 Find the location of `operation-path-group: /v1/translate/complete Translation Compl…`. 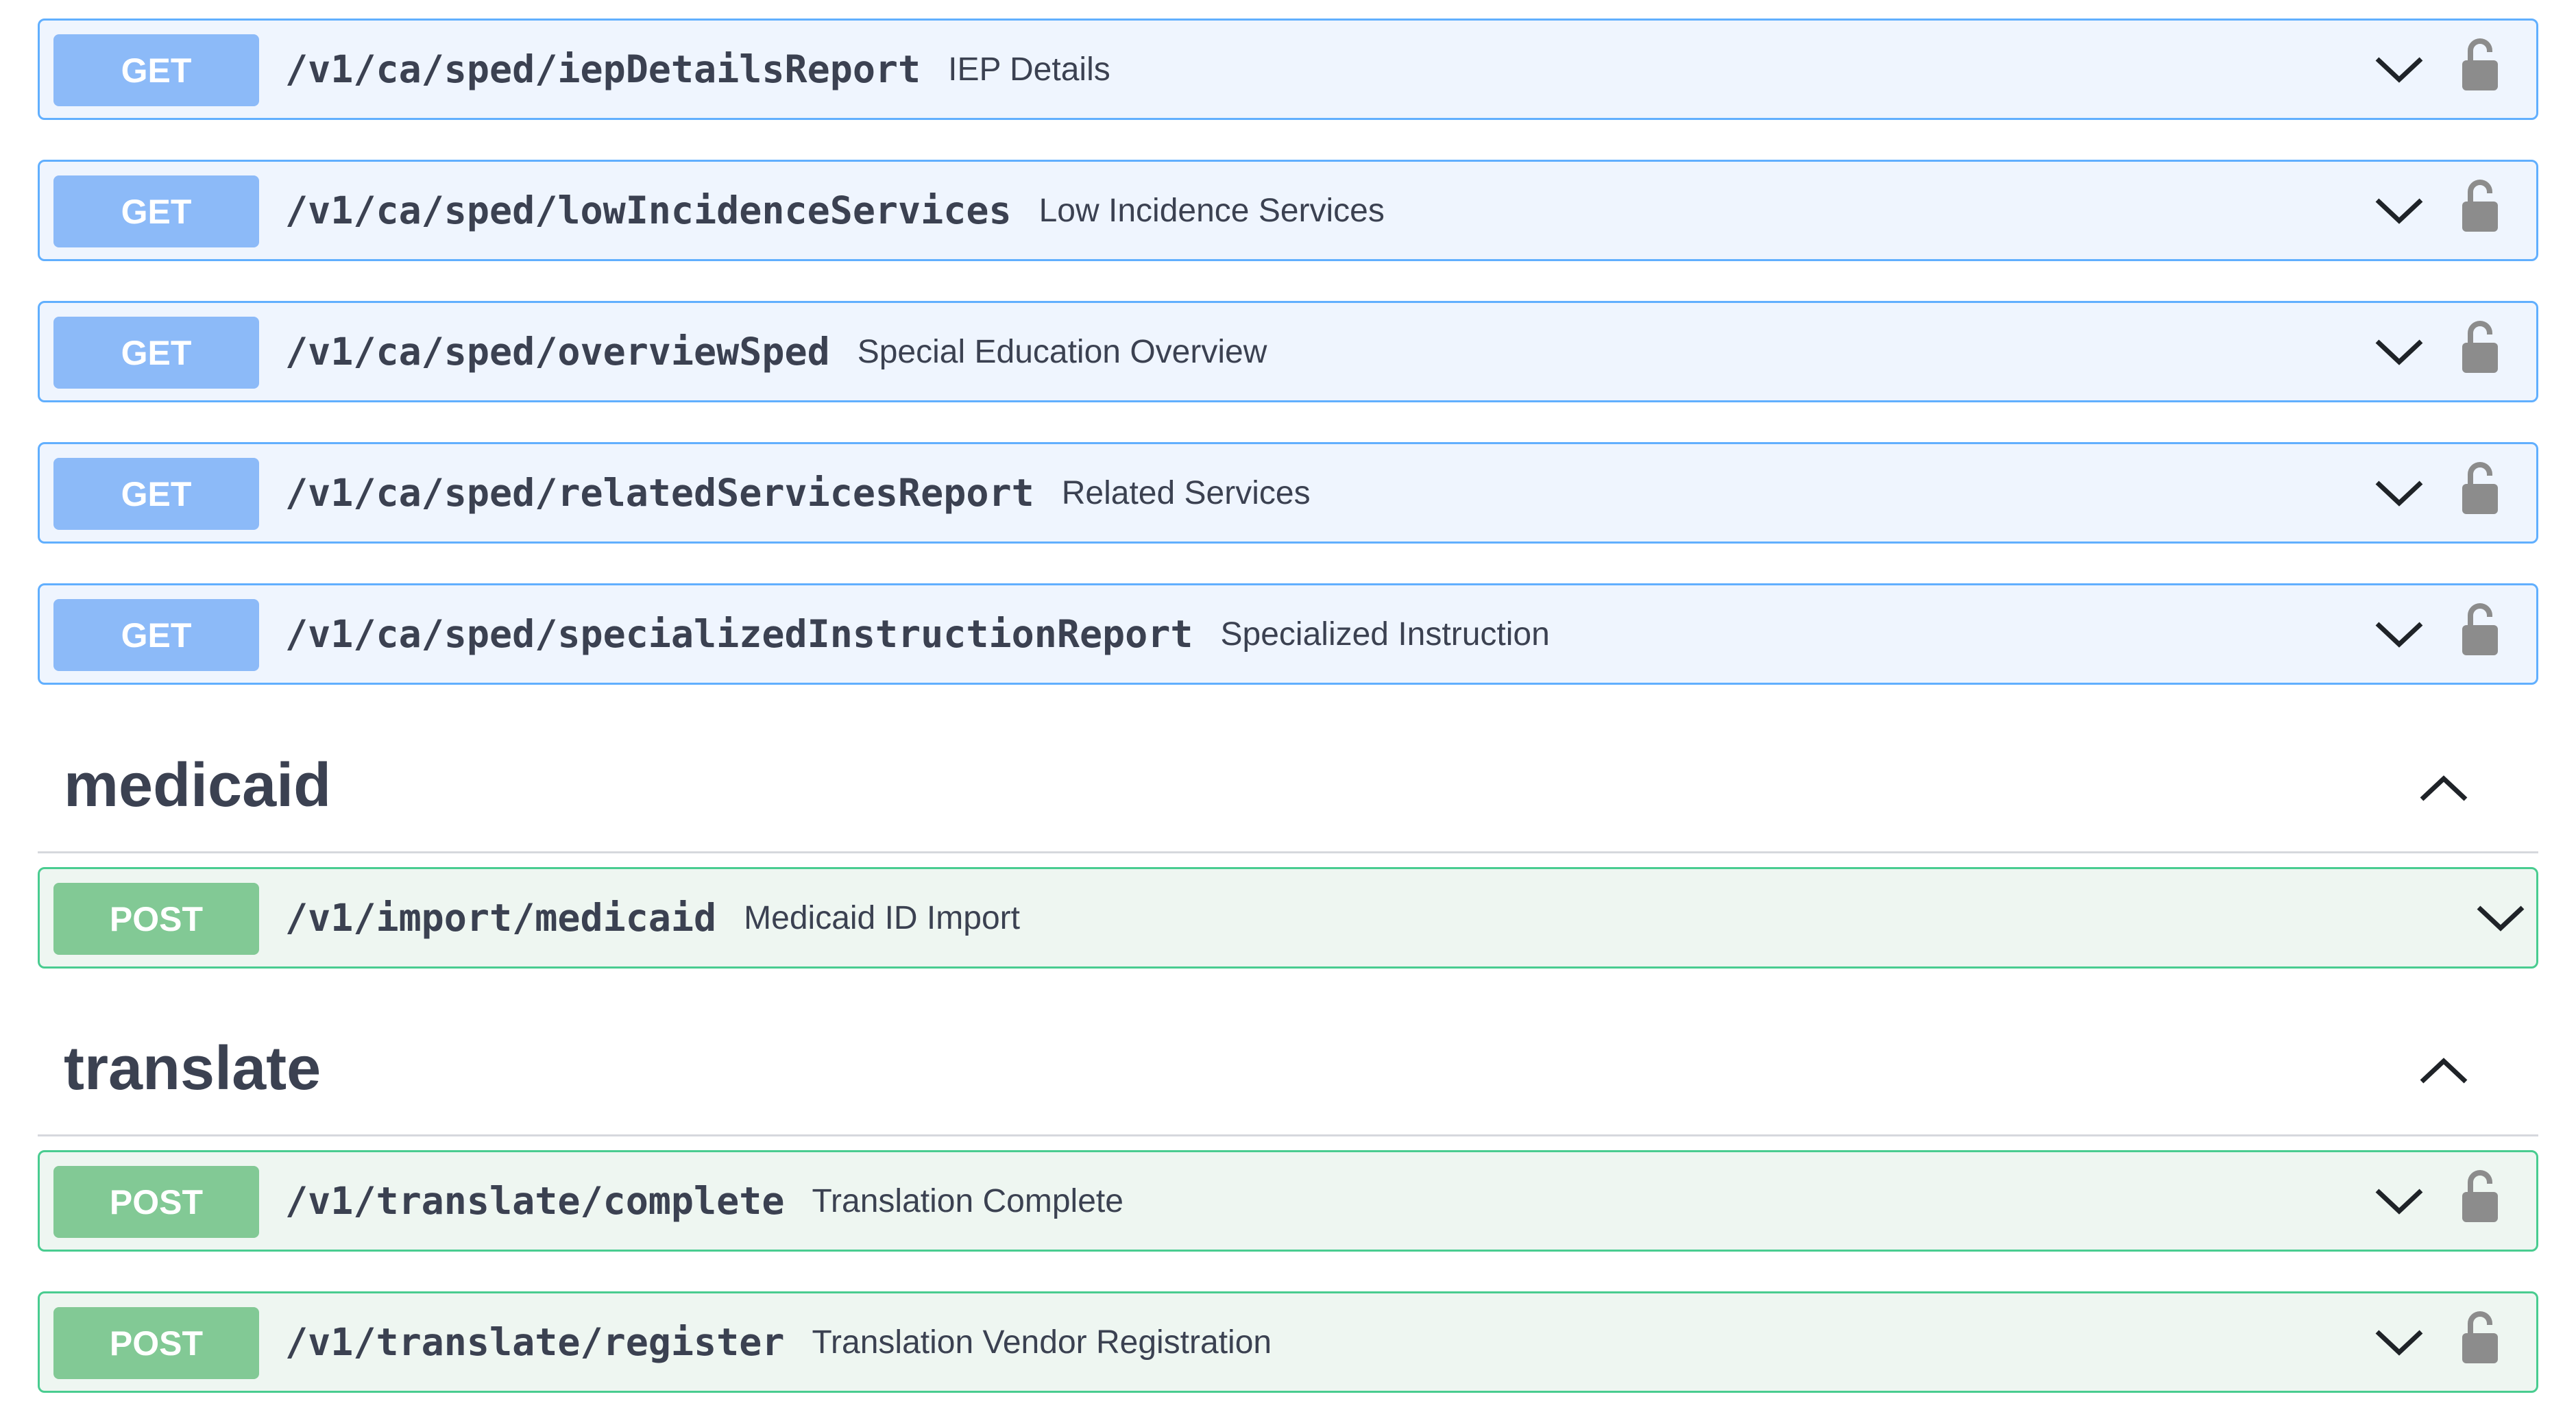

operation-path-group: /v1/translate/complete Translation Compl… is located at coordinates (704, 1201).